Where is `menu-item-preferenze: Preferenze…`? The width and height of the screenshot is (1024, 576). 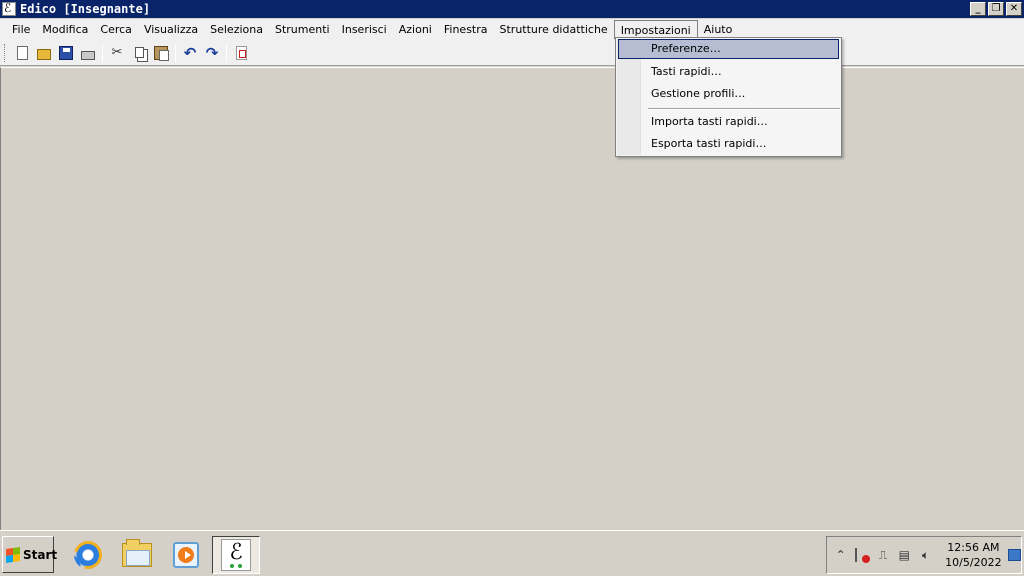 menu-item-preferenze: Preferenze… is located at coordinates (728, 49).